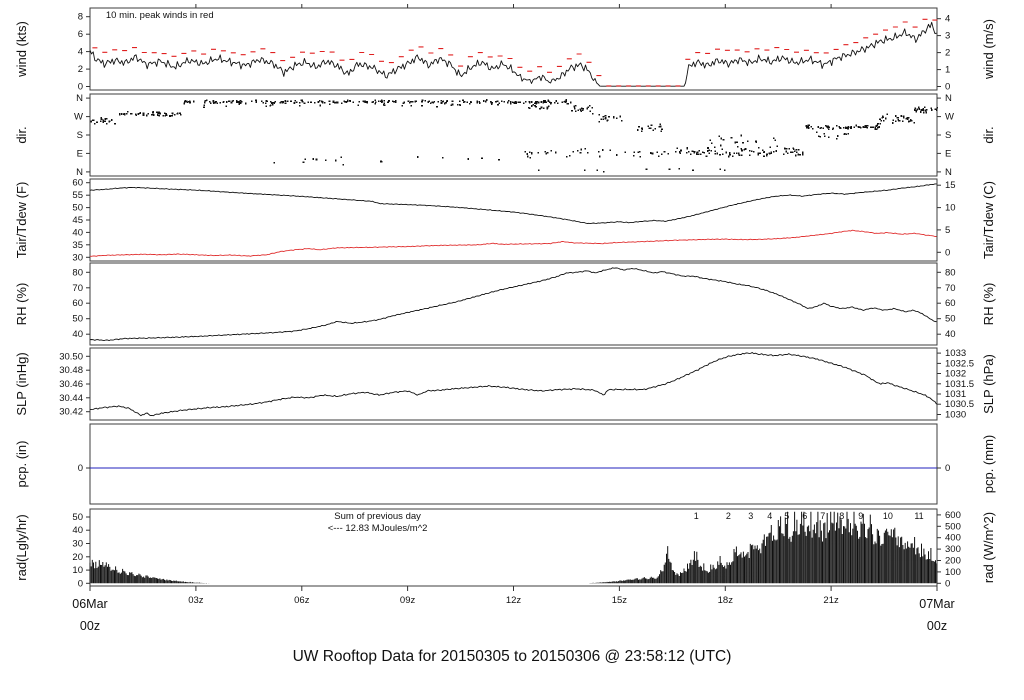  What do you see at coordinates (77, 220) in the screenshot?
I see `tair-left-tick-label: 45` at bounding box center [77, 220].